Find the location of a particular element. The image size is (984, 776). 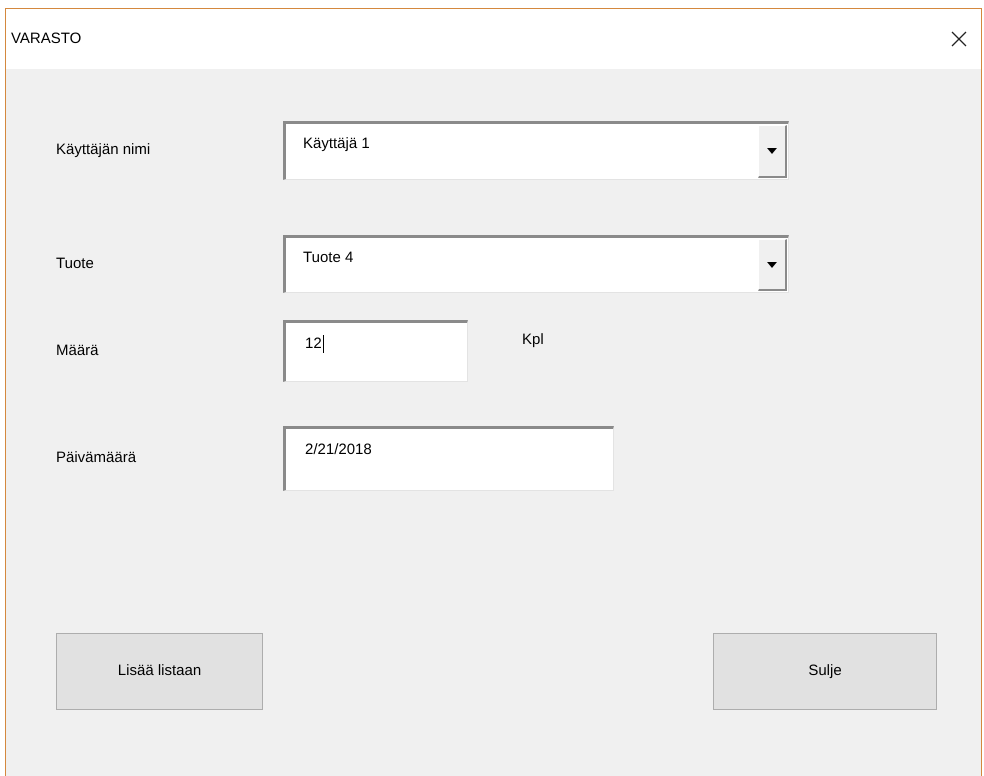

text-field: 12 is located at coordinates (375, 351).